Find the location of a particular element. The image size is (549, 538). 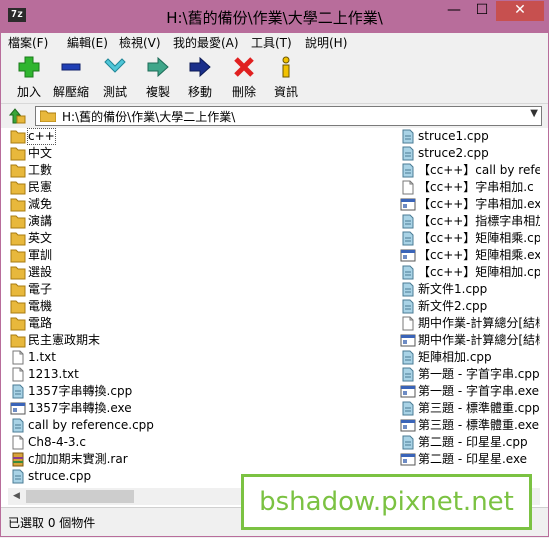

status-text: 已選取 0 個物件 is located at coordinates (52, 523).